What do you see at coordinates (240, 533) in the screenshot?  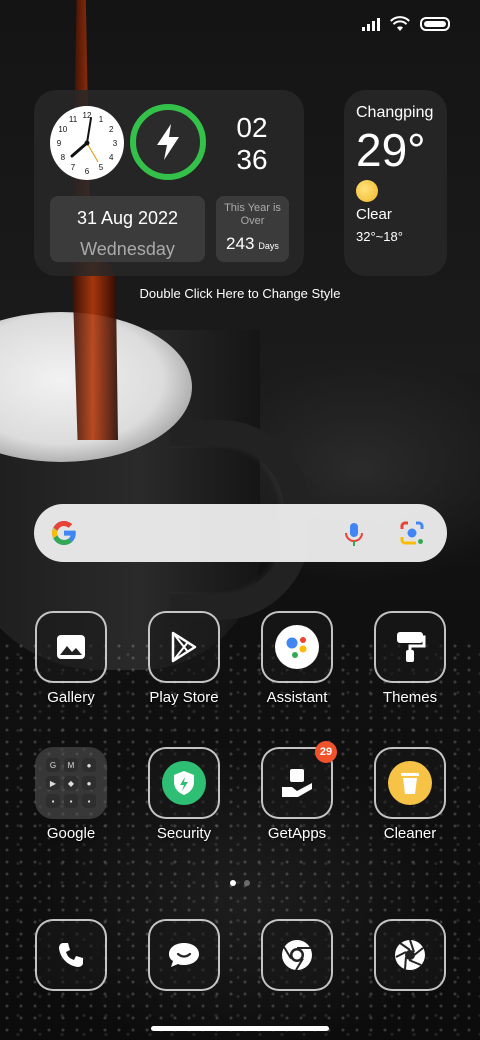 I see `google-search-bar` at bounding box center [240, 533].